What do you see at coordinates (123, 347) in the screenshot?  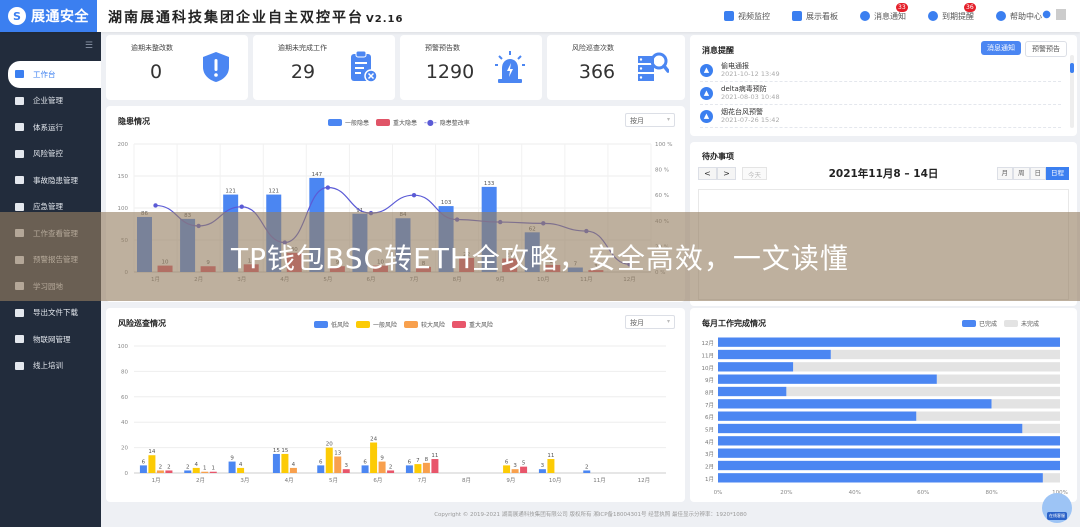 I see `y-tick-label: 100` at bounding box center [123, 347].